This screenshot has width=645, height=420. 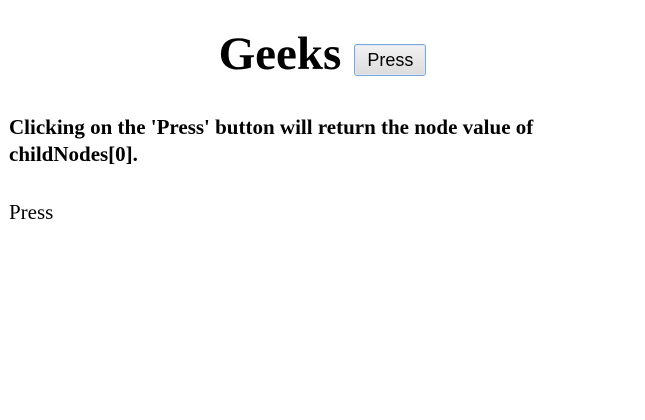 What do you see at coordinates (280, 54) in the screenshot?
I see `page-title: Geeks` at bounding box center [280, 54].